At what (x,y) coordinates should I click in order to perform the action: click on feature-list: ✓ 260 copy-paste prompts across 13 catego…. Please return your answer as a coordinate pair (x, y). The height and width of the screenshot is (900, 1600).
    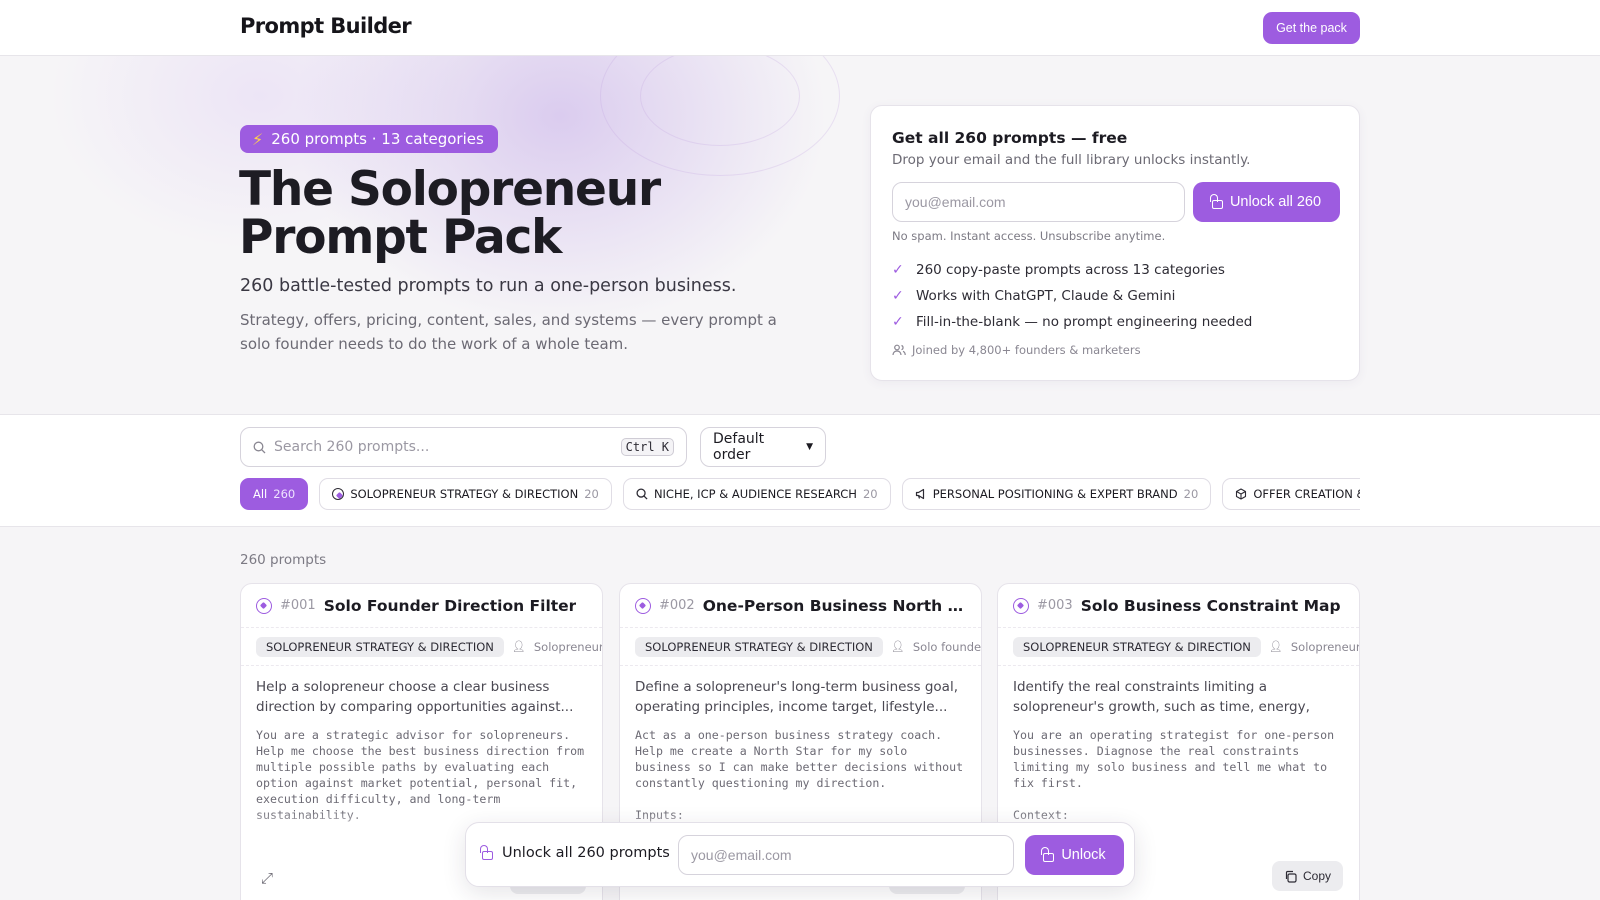
    Looking at the image, I should click on (1072, 296).